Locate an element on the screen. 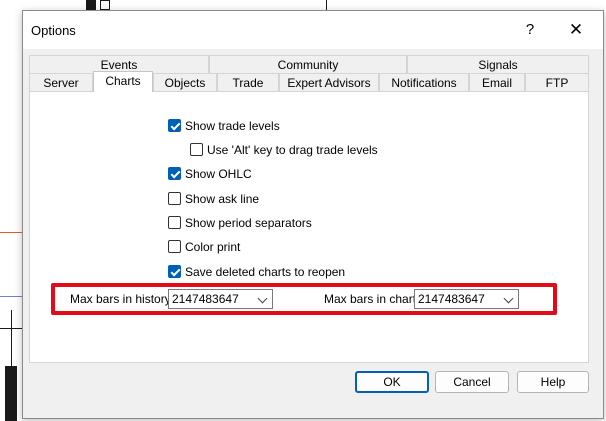 Image resolution: width=606 pixels, height=421 pixels. tab-trade: Trade is located at coordinates (248, 82).